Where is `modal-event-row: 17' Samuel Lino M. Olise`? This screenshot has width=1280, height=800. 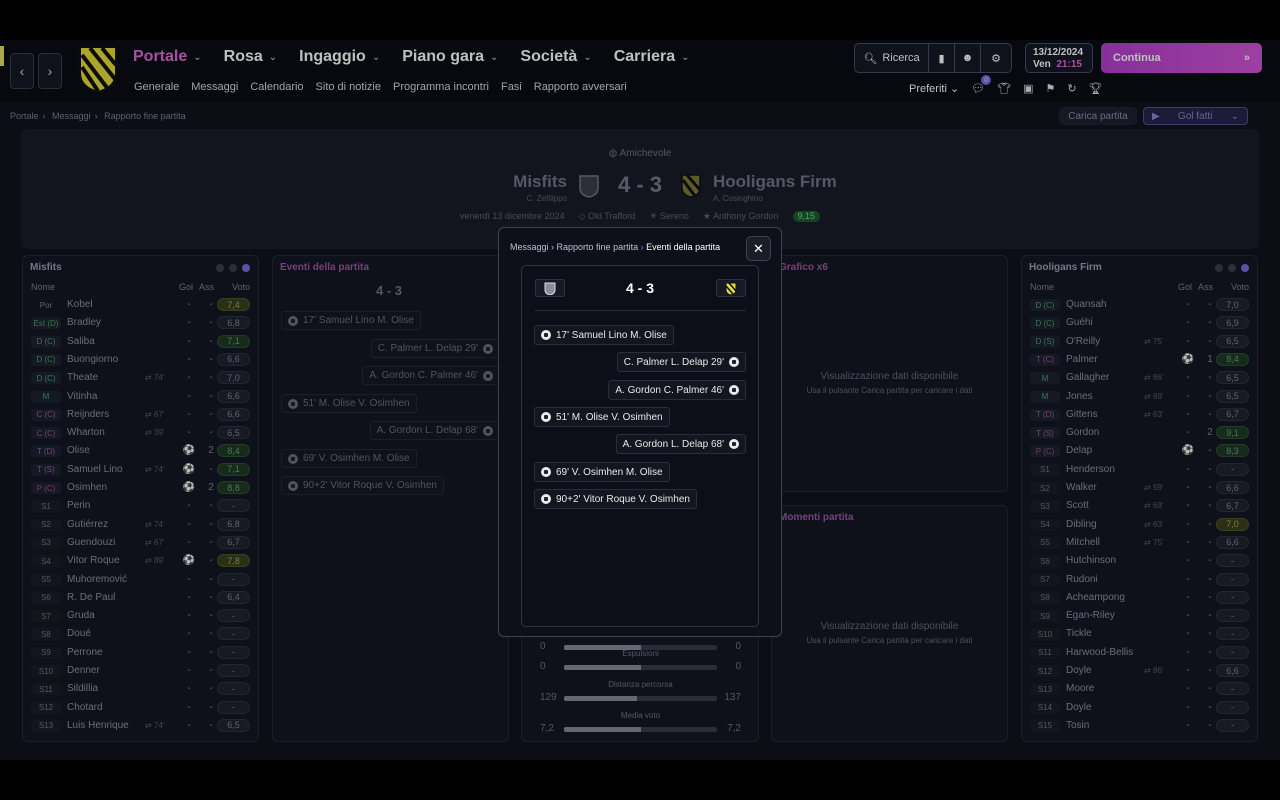 modal-event-row: 17' Samuel Lino M. Olise is located at coordinates (604, 335).